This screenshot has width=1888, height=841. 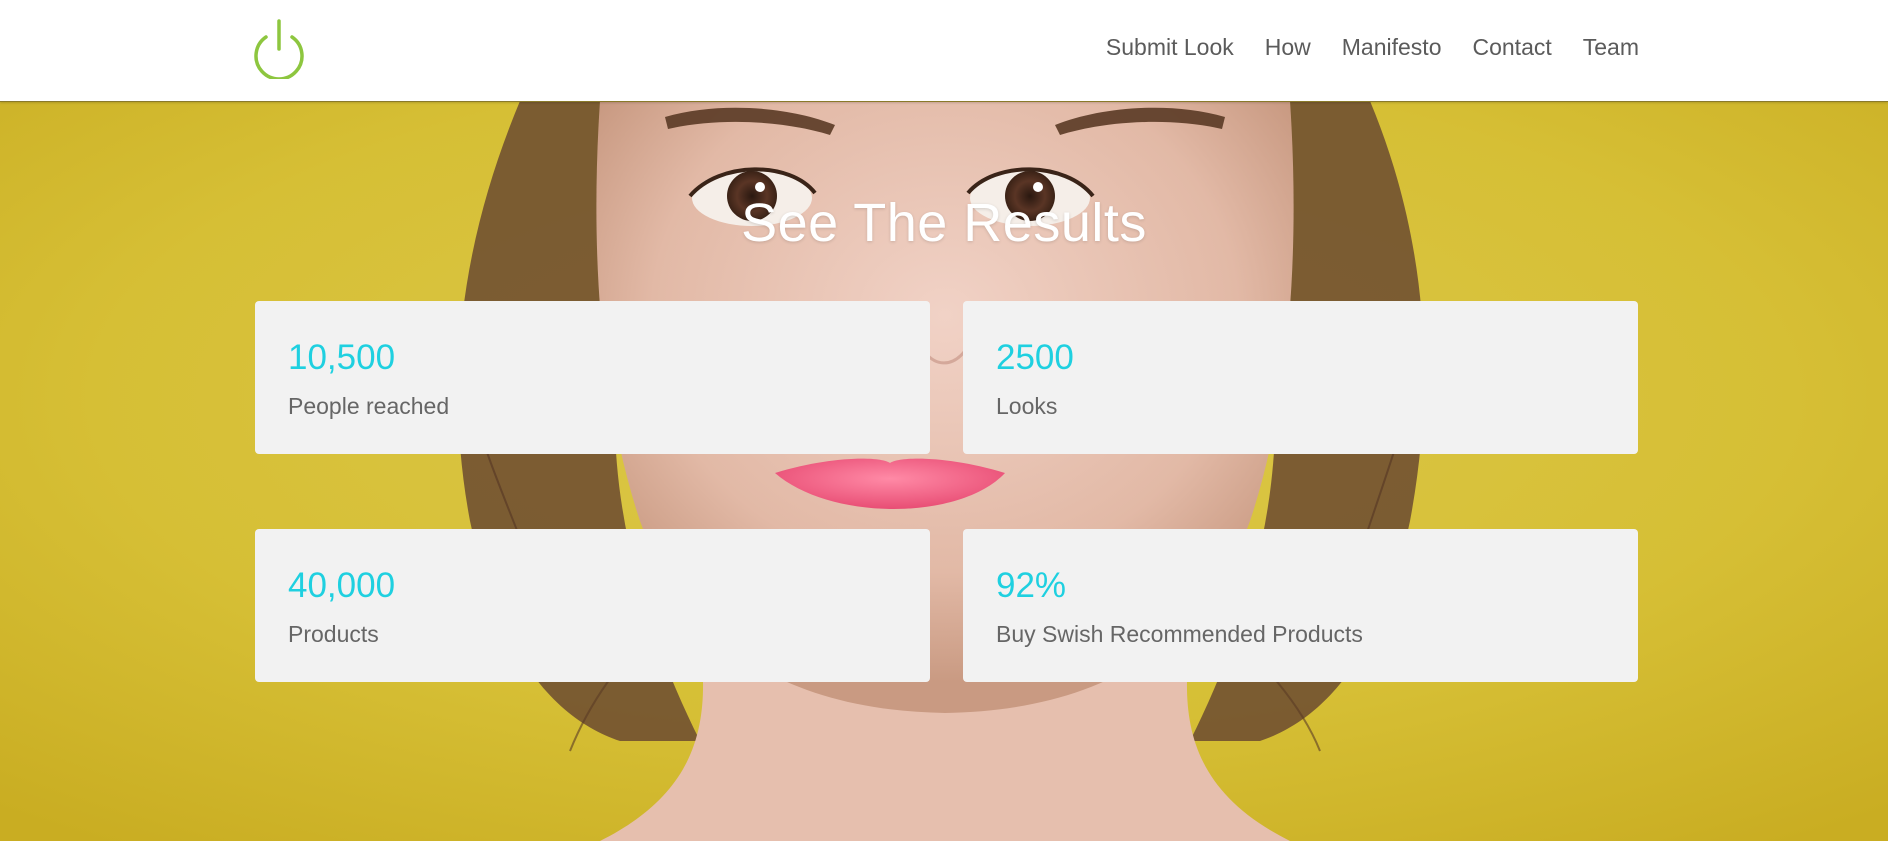 I want to click on nav-team: Team, so click(x=1611, y=47).